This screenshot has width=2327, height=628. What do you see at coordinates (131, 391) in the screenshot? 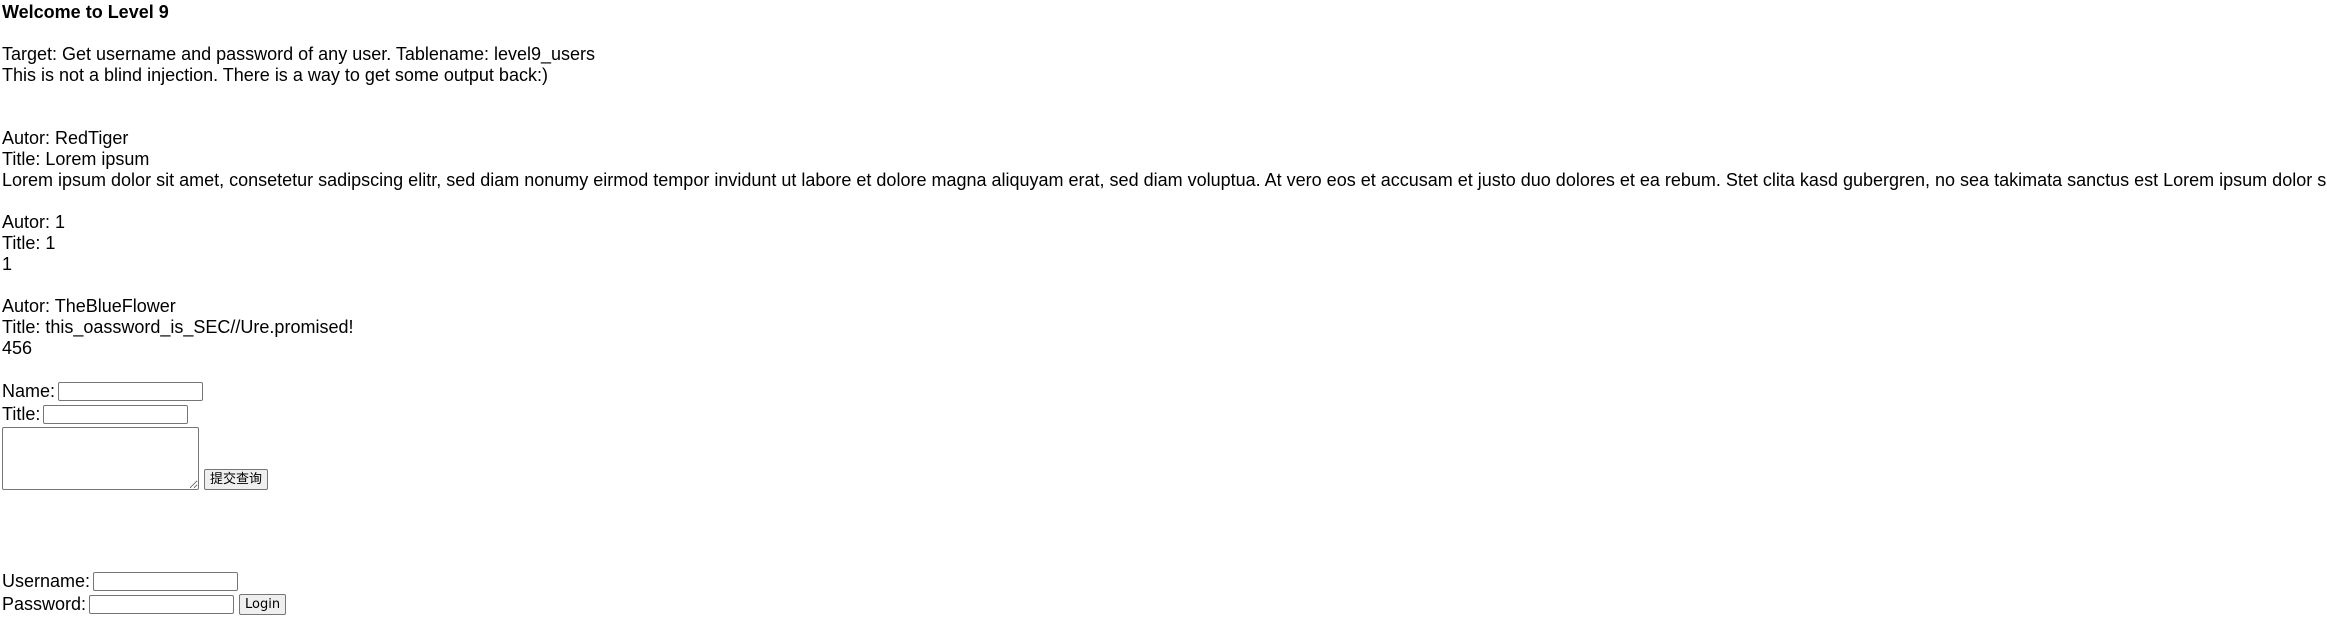
I see `name-input` at bounding box center [131, 391].